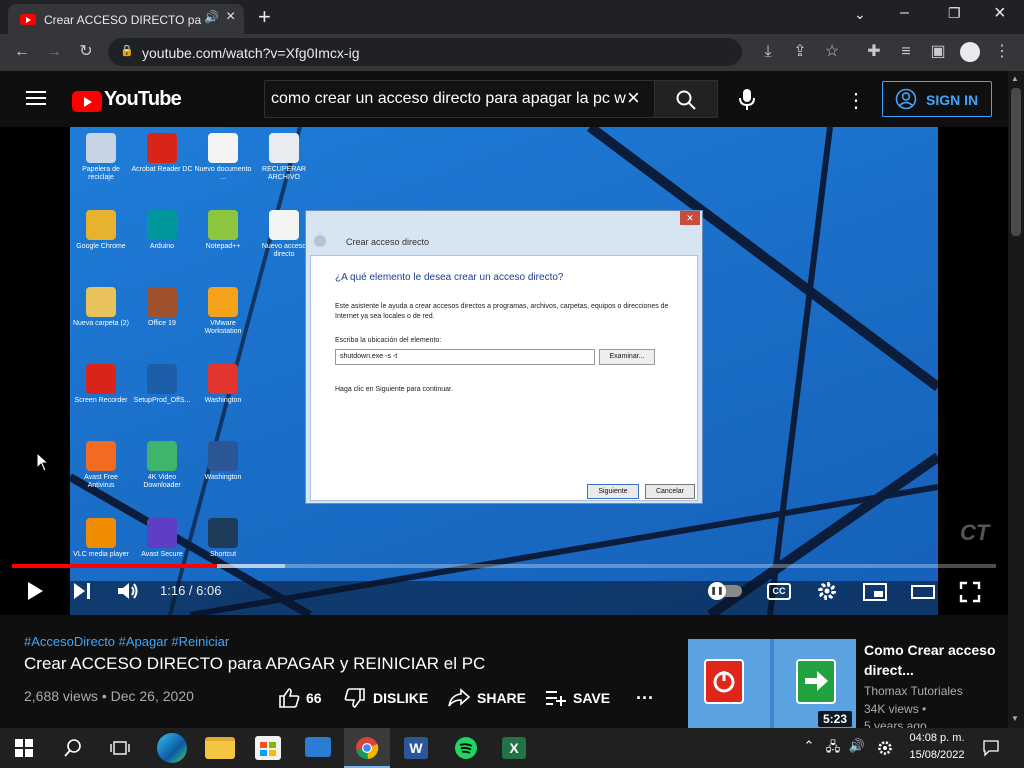  I want to click on spotify-icon, so click(466, 748).